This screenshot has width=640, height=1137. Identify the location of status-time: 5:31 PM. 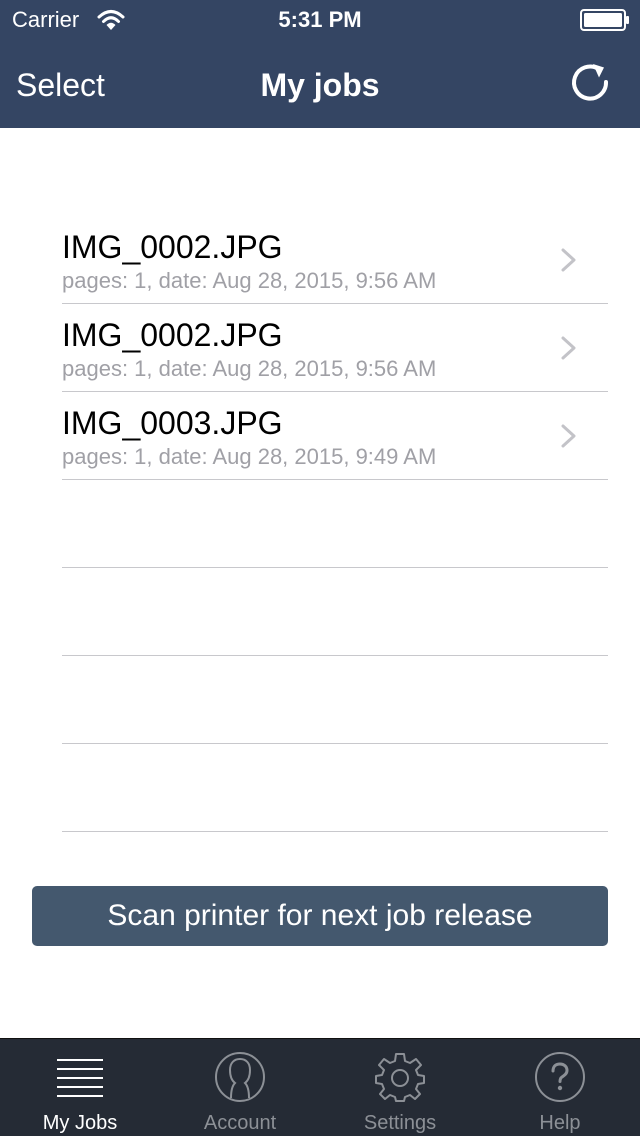
(320, 19).